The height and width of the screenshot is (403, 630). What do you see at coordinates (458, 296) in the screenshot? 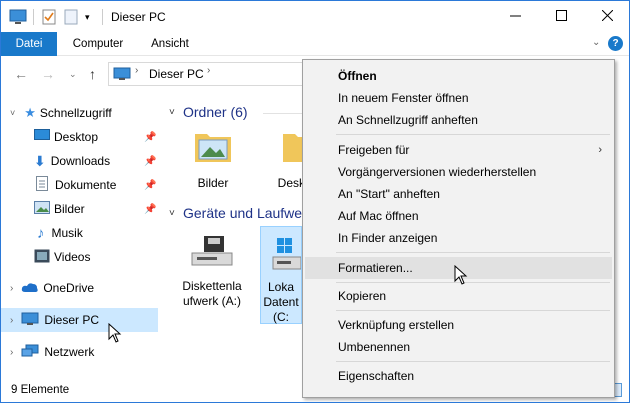
I see `menu-item-copy: Kopieren` at bounding box center [458, 296].